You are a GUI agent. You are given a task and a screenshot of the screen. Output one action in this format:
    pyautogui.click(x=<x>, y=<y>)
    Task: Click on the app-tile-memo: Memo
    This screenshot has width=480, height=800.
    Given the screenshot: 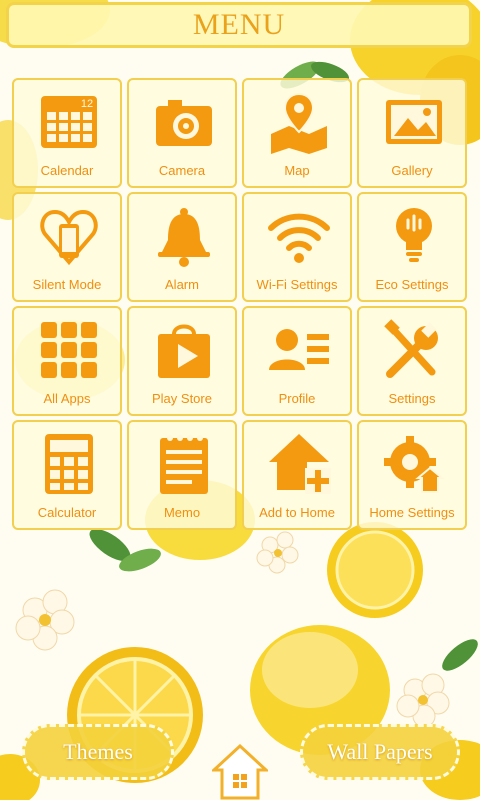 What is the action you would take?
    pyautogui.click(x=182, y=475)
    